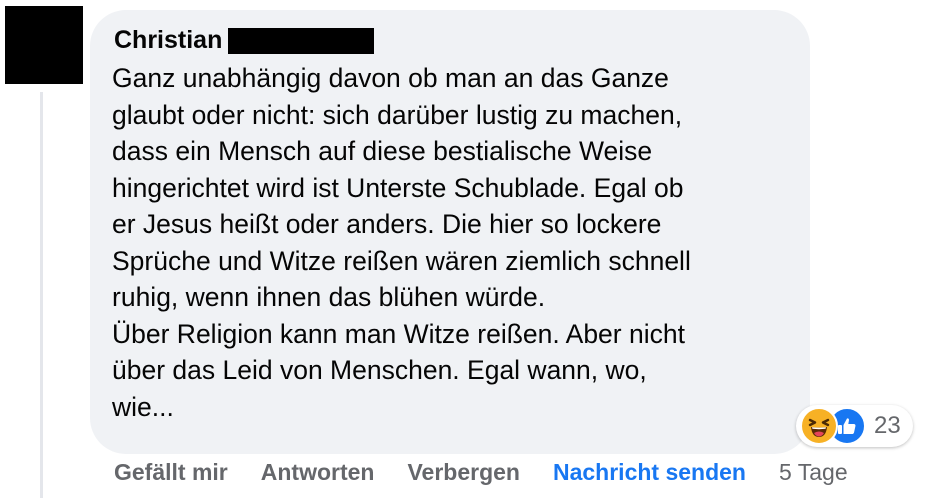 The width and height of the screenshot is (938, 498). What do you see at coordinates (301, 40) in the screenshot?
I see `name-redaction` at bounding box center [301, 40].